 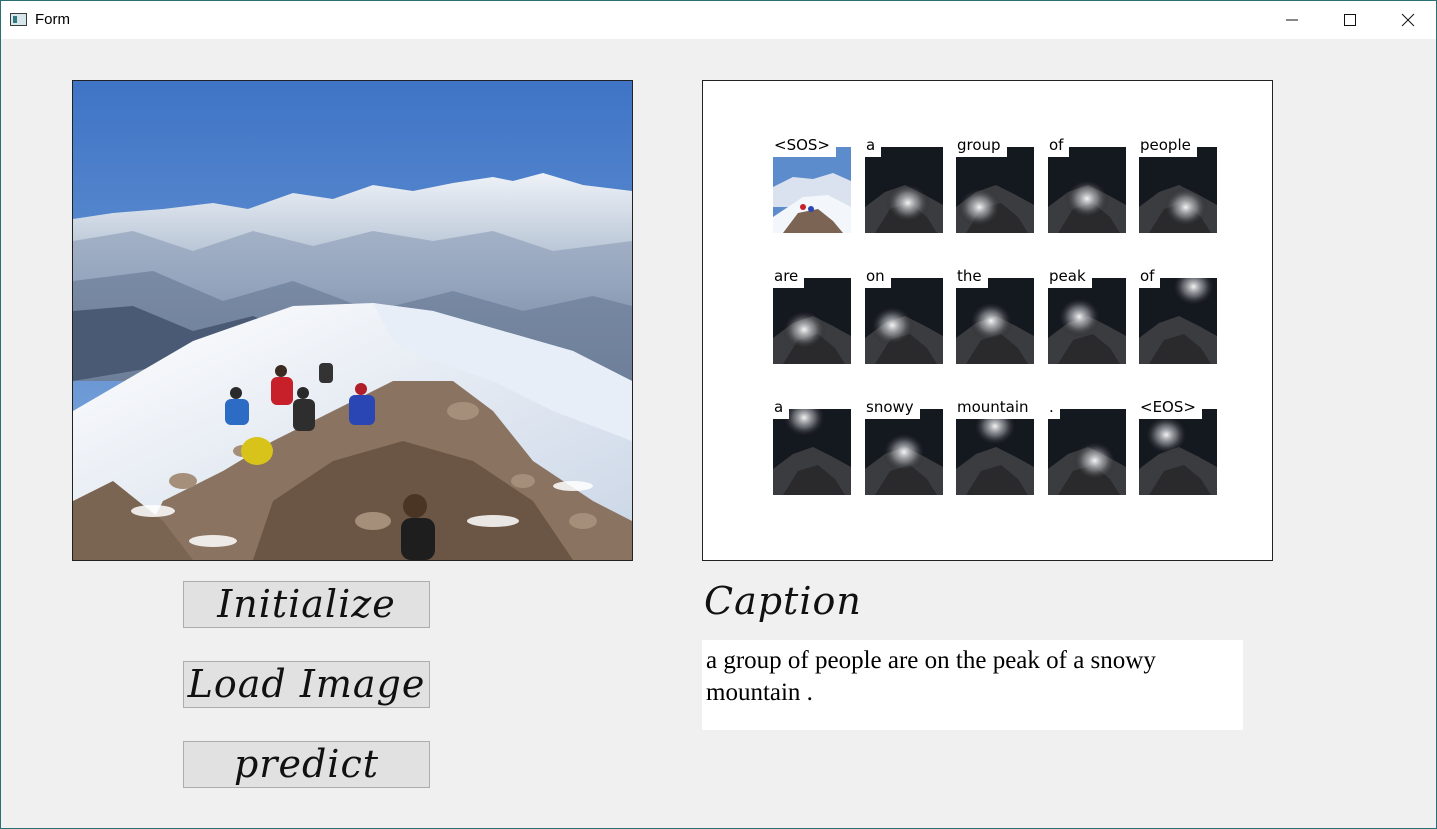 I want to click on attention-cell: the, so click(x=995, y=315).